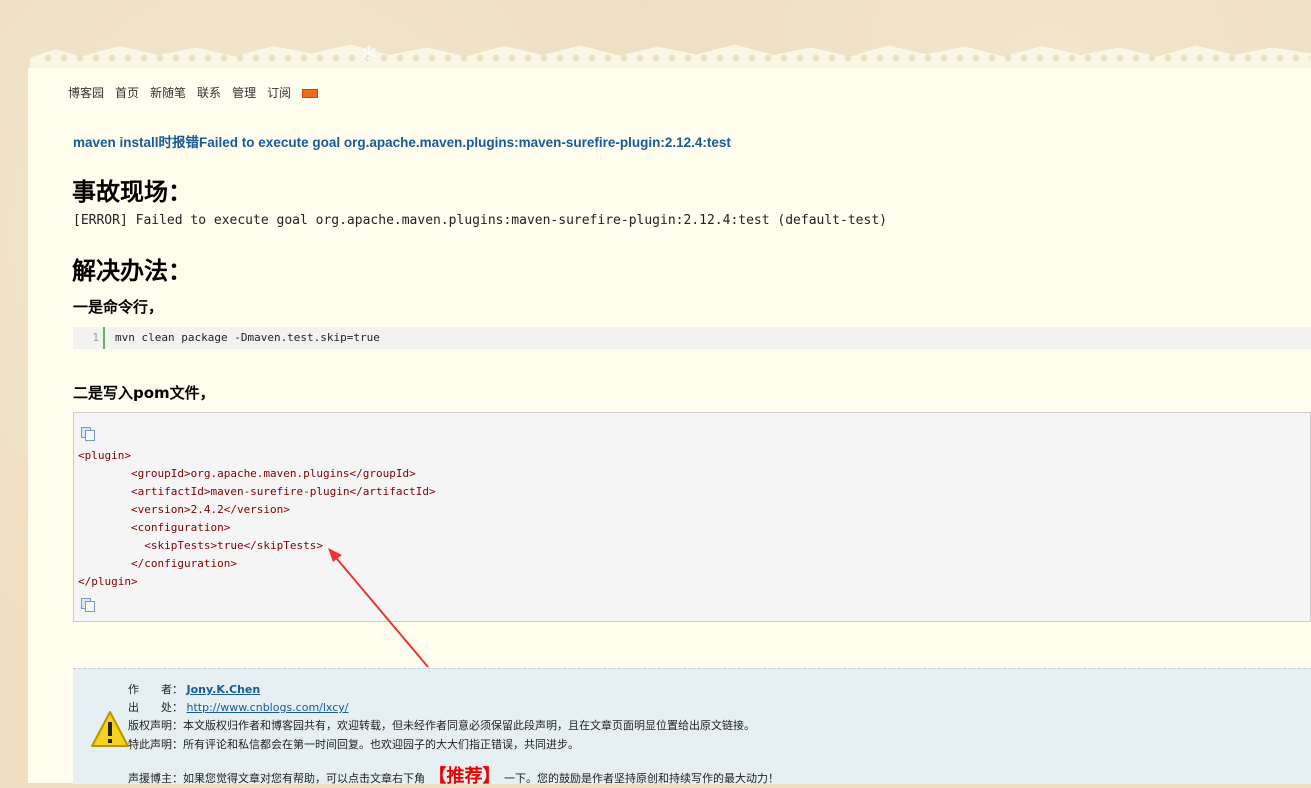 This screenshot has height=788, width=1311. I want to click on section-heading-incident: 事故现场：, so click(132, 192).